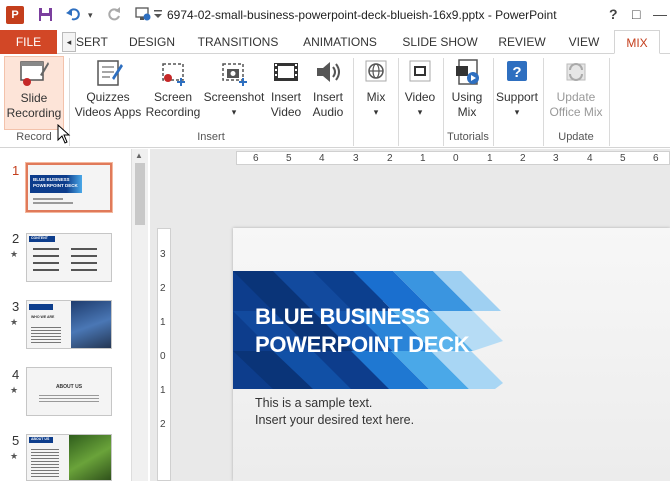 This screenshot has height=481, width=670. I want to click on insert-audio-label-1: Insert, so click(327, 97).